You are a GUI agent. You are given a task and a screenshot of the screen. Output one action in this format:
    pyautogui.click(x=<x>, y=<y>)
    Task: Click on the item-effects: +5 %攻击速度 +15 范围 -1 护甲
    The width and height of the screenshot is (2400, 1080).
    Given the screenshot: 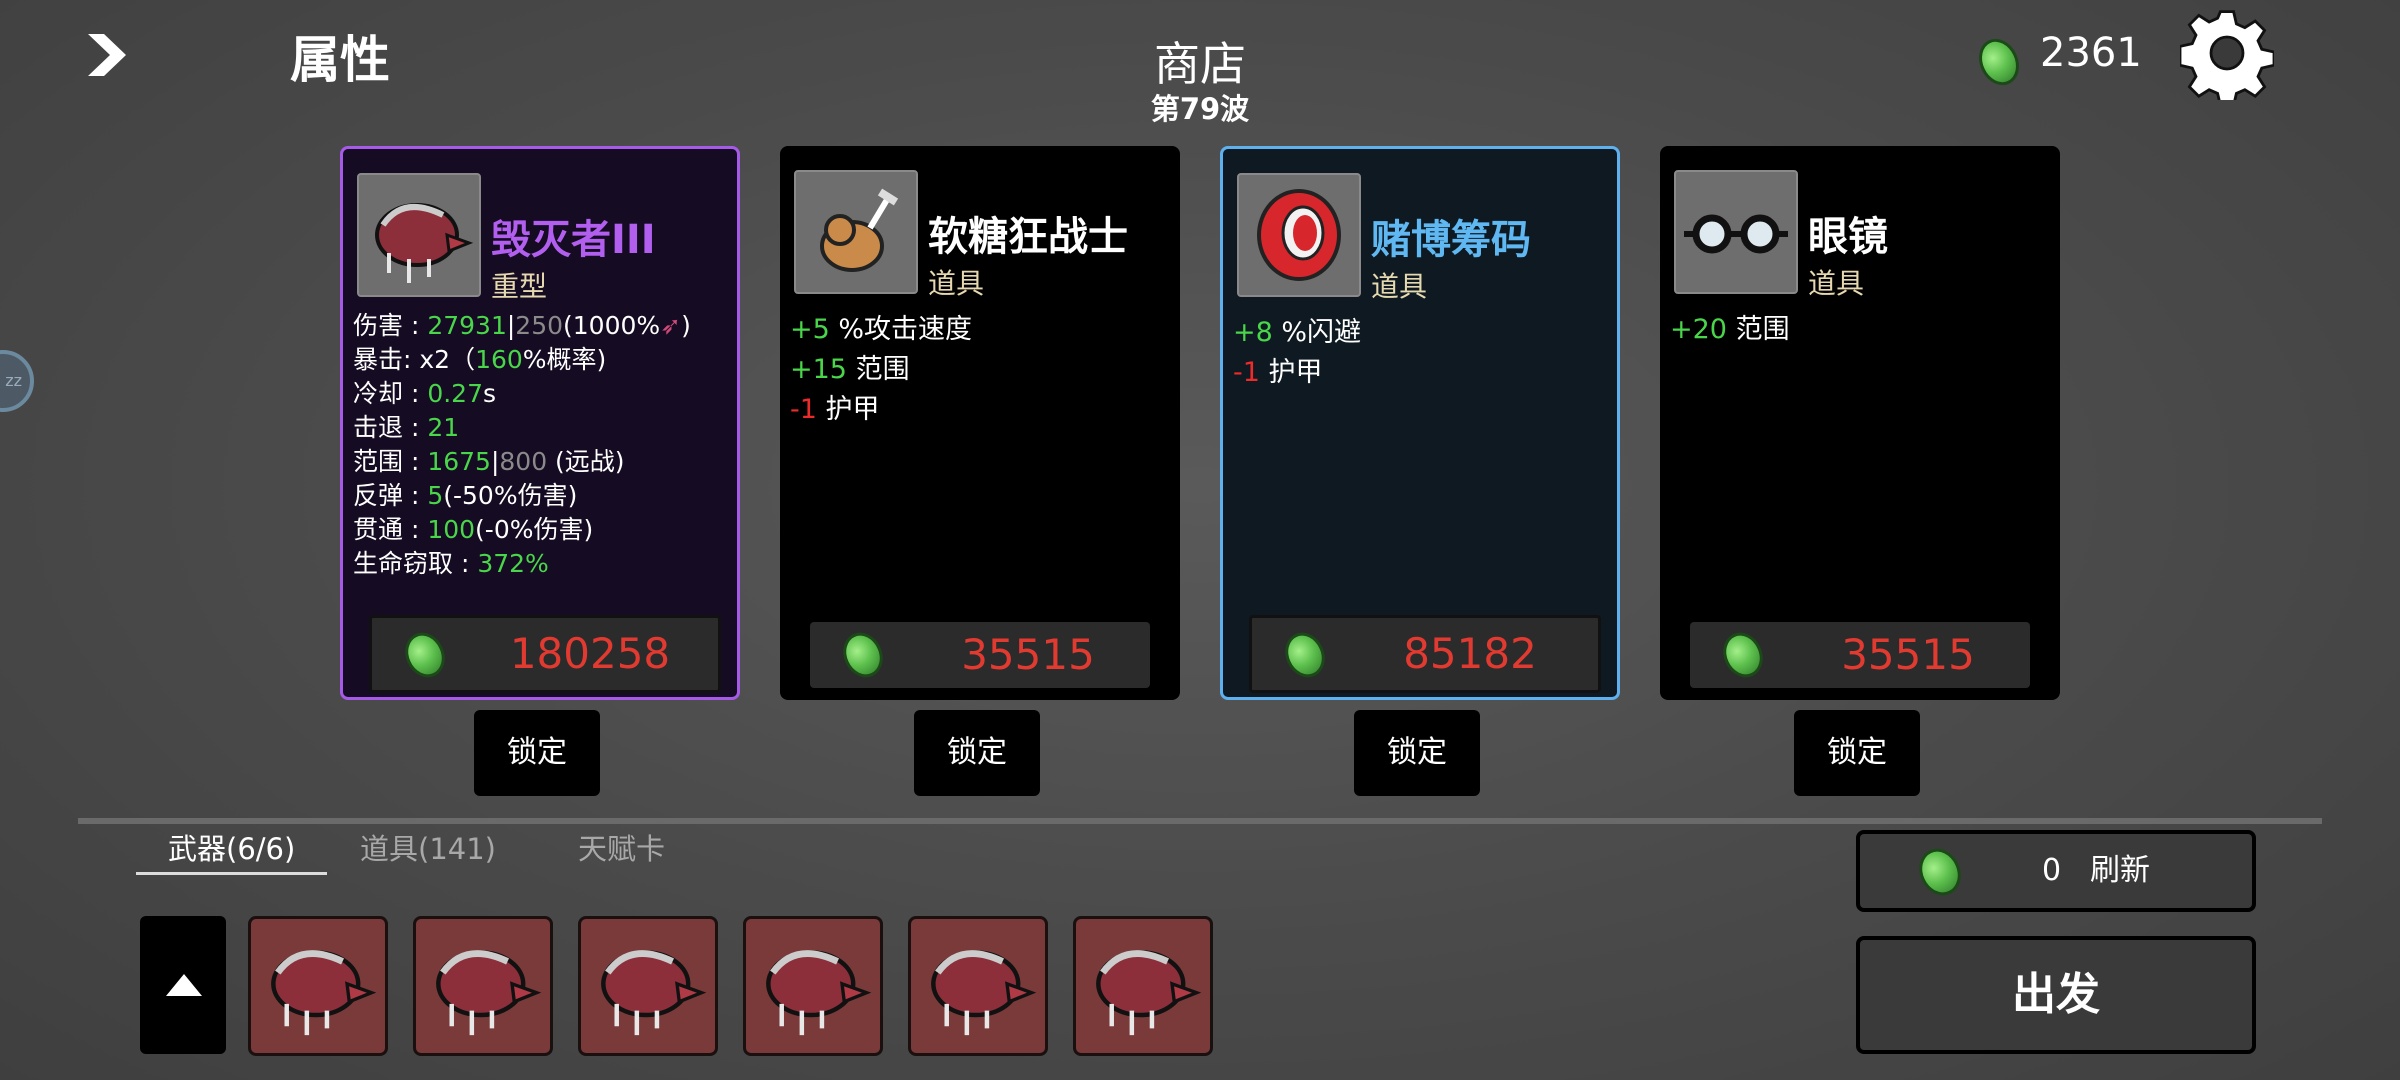 What is the action you would take?
    pyautogui.click(x=981, y=370)
    